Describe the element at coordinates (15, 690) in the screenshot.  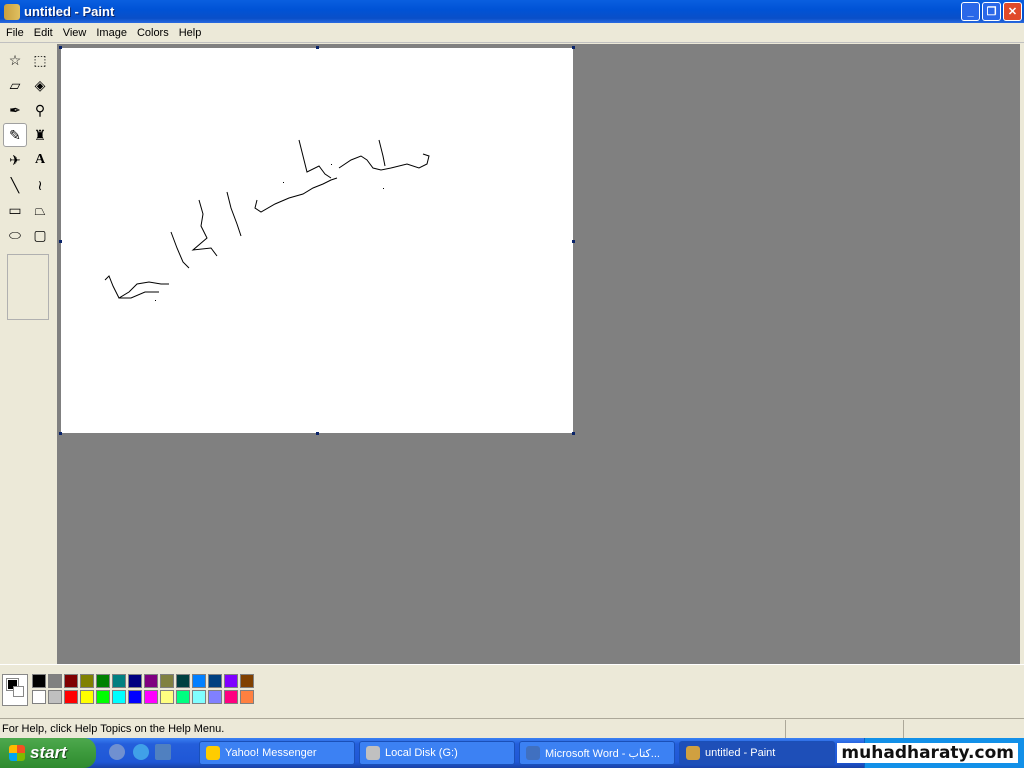
I see `current-colors` at that location.